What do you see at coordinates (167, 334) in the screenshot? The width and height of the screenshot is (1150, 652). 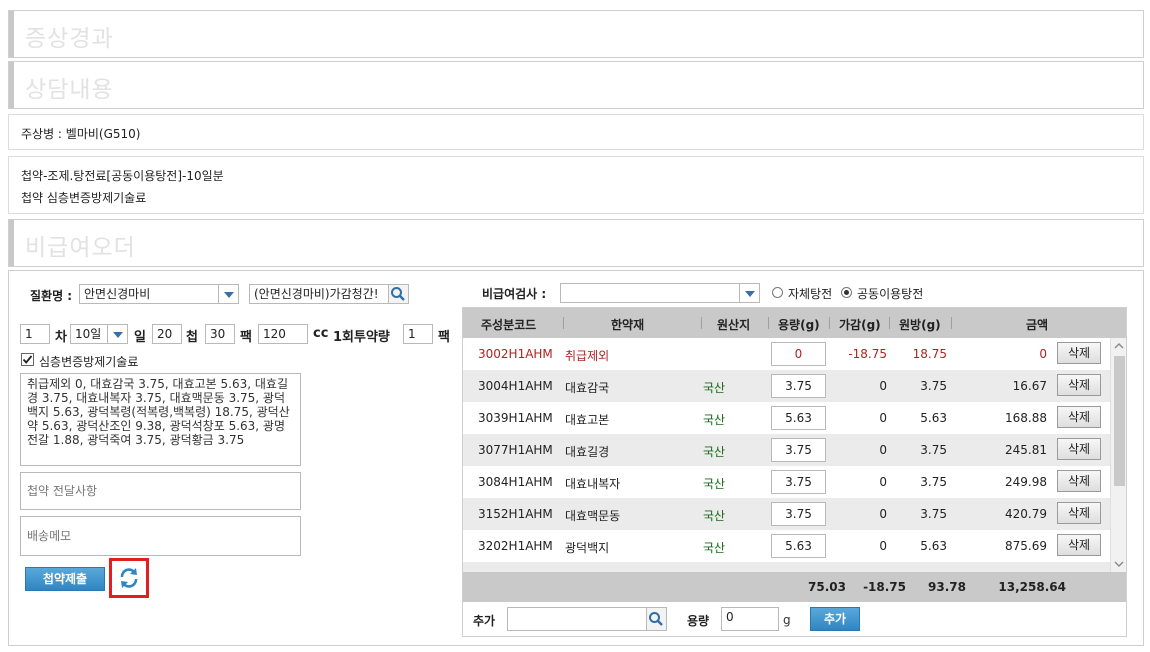 I see `cheop-input: 20` at bounding box center [167, 334].